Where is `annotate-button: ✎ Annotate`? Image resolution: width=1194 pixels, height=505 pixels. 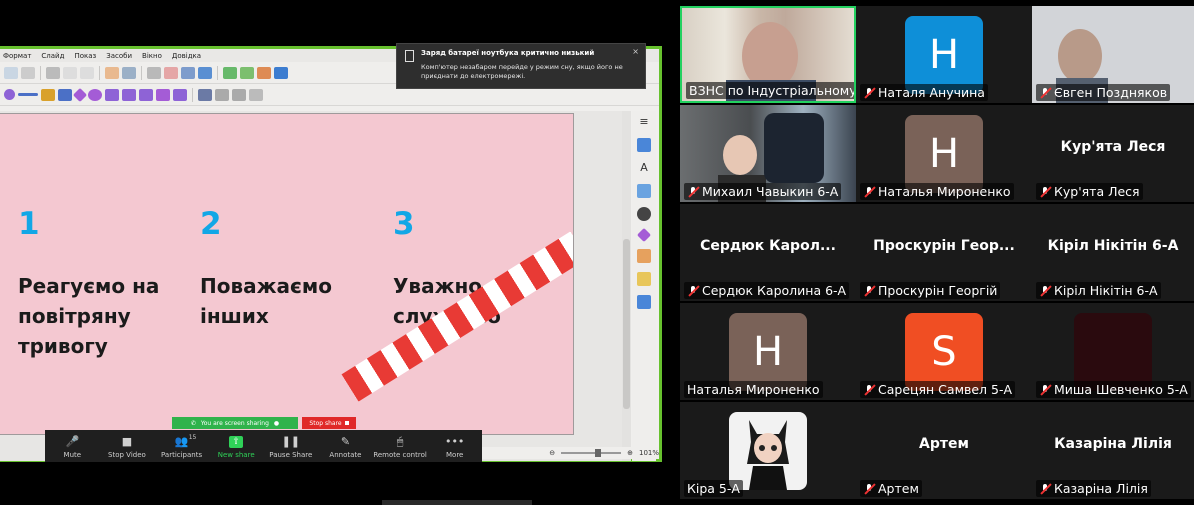
annotate-button: ✎ Annotate is located at coordinates (345, 447).